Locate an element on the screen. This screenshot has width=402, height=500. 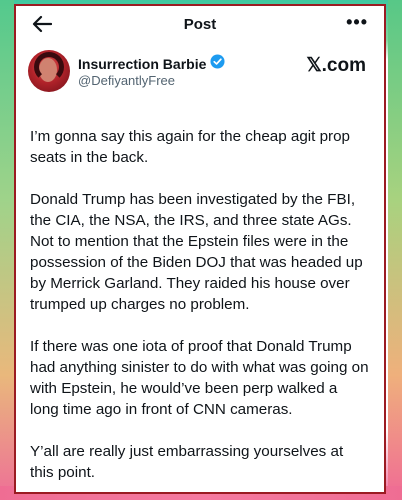
background-right is located at coordinates (395, 250).